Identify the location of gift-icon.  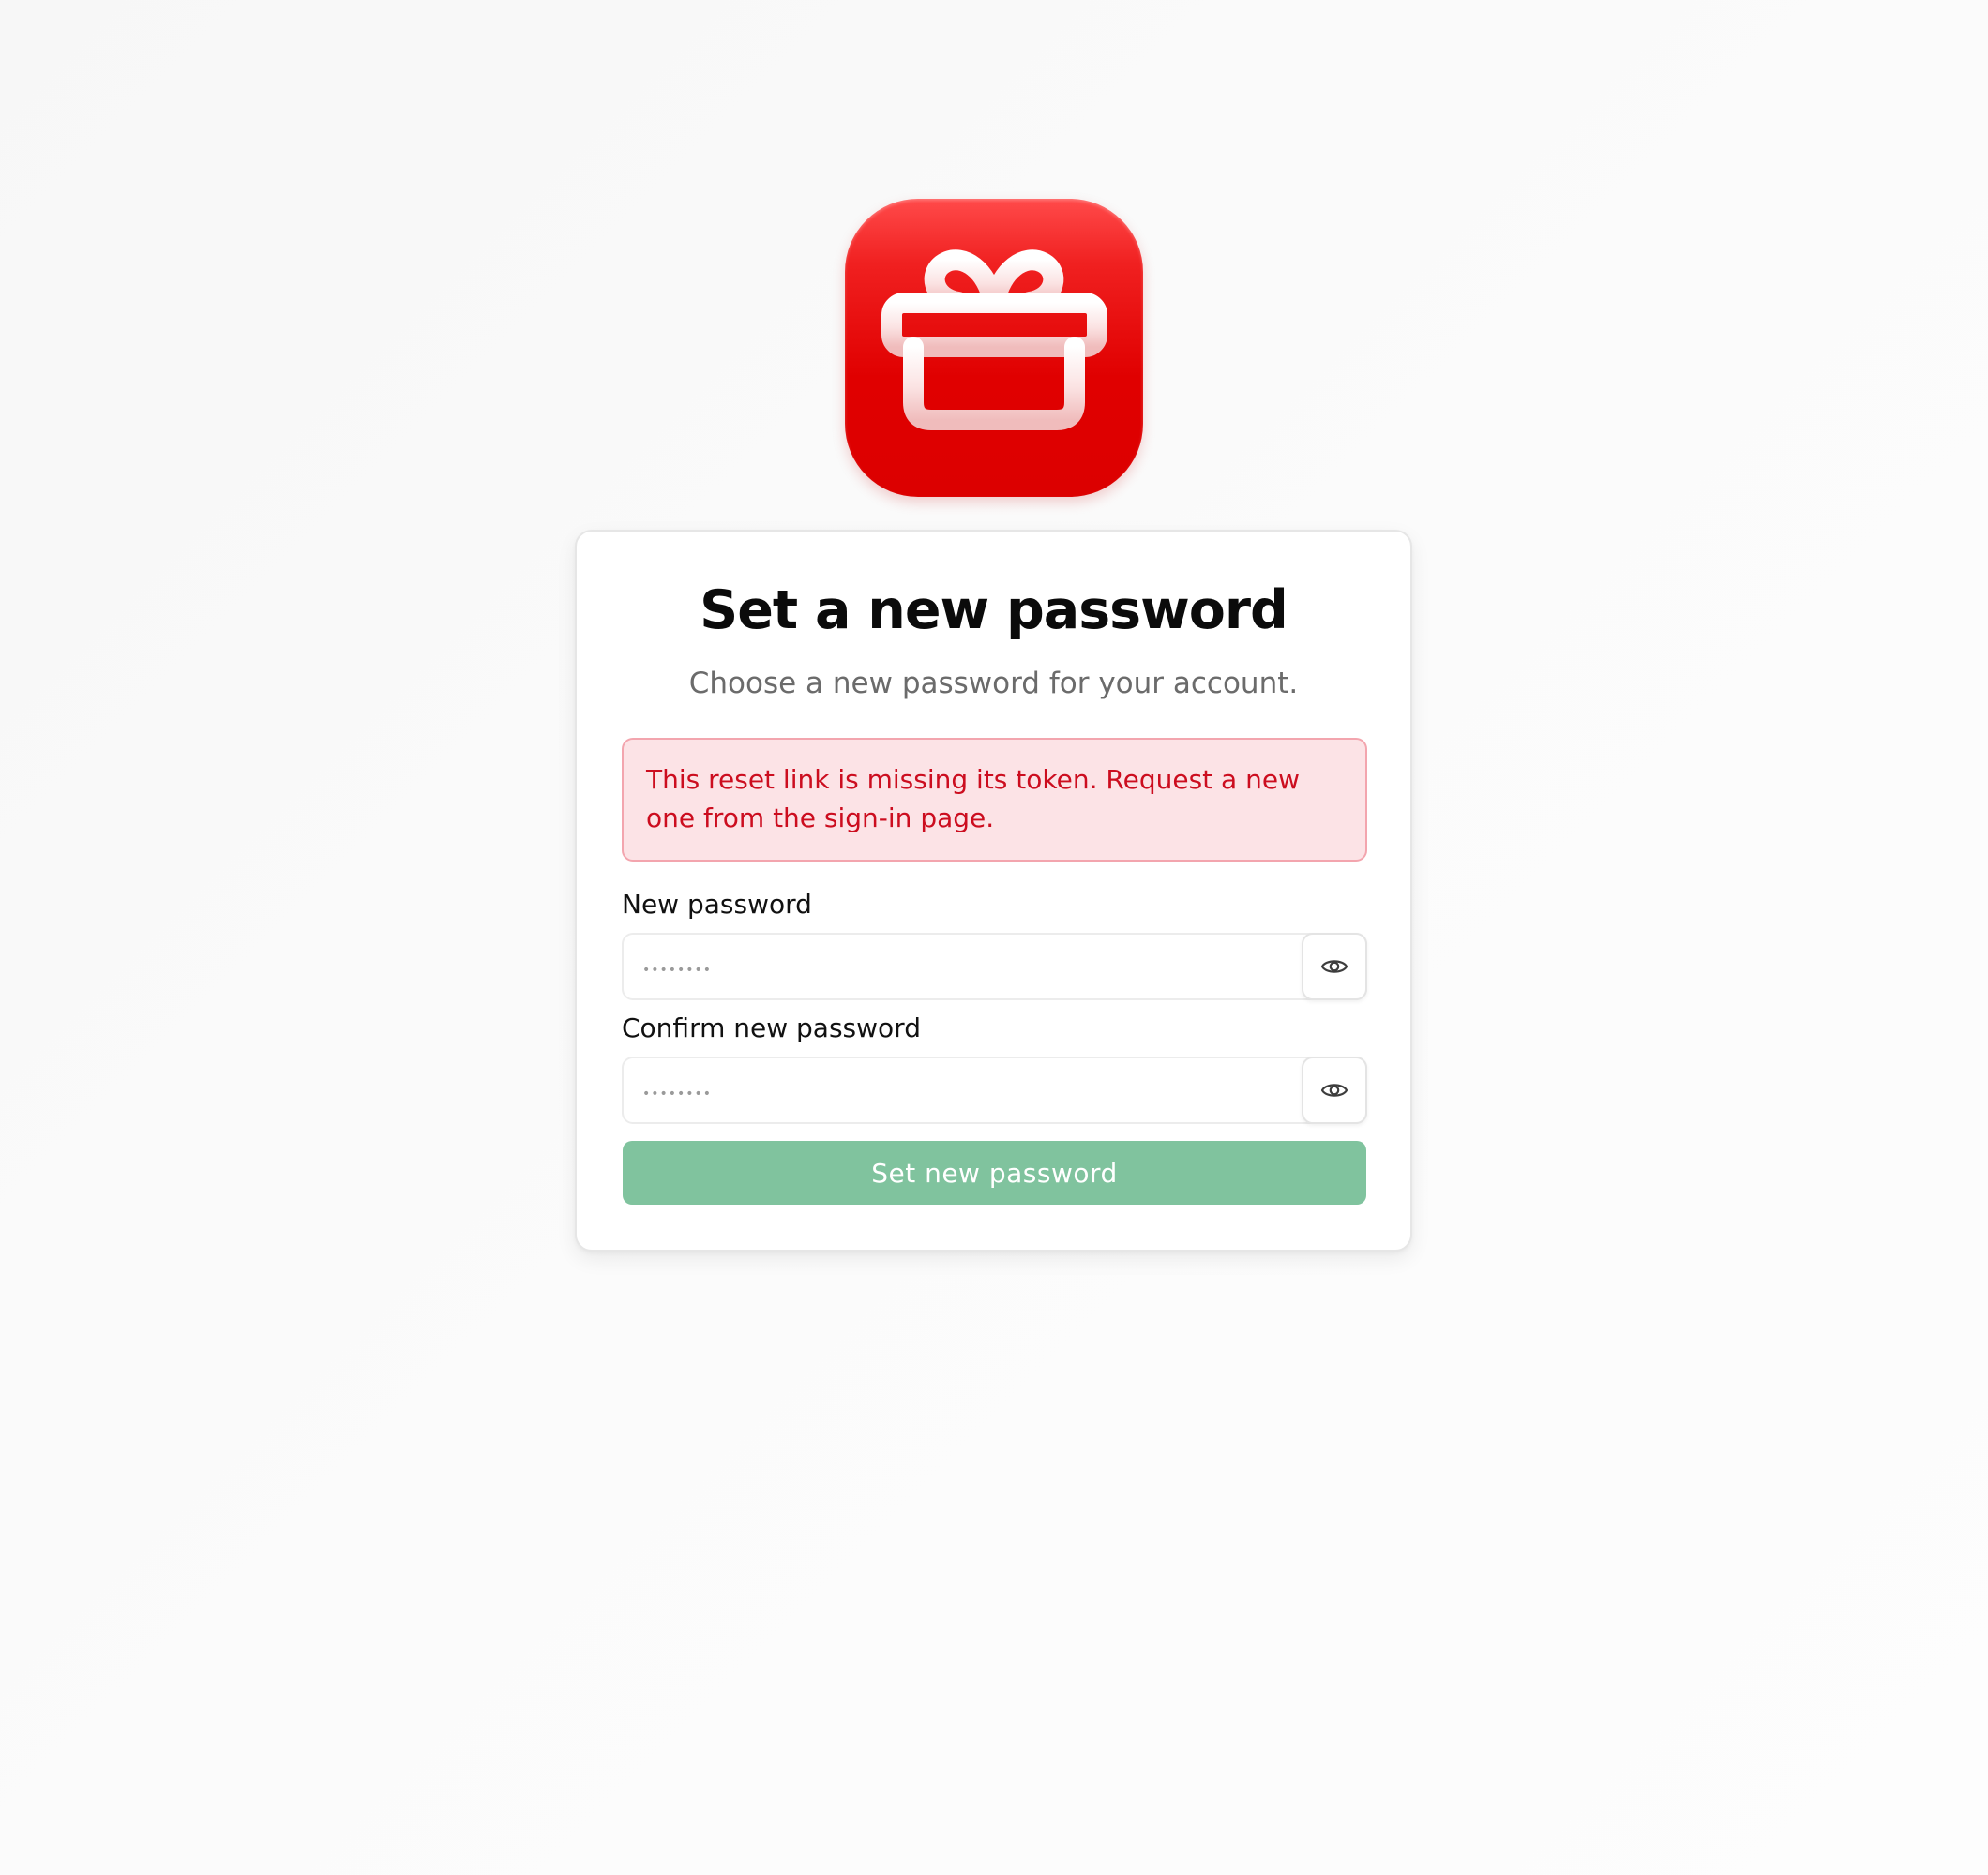
(994, 339).